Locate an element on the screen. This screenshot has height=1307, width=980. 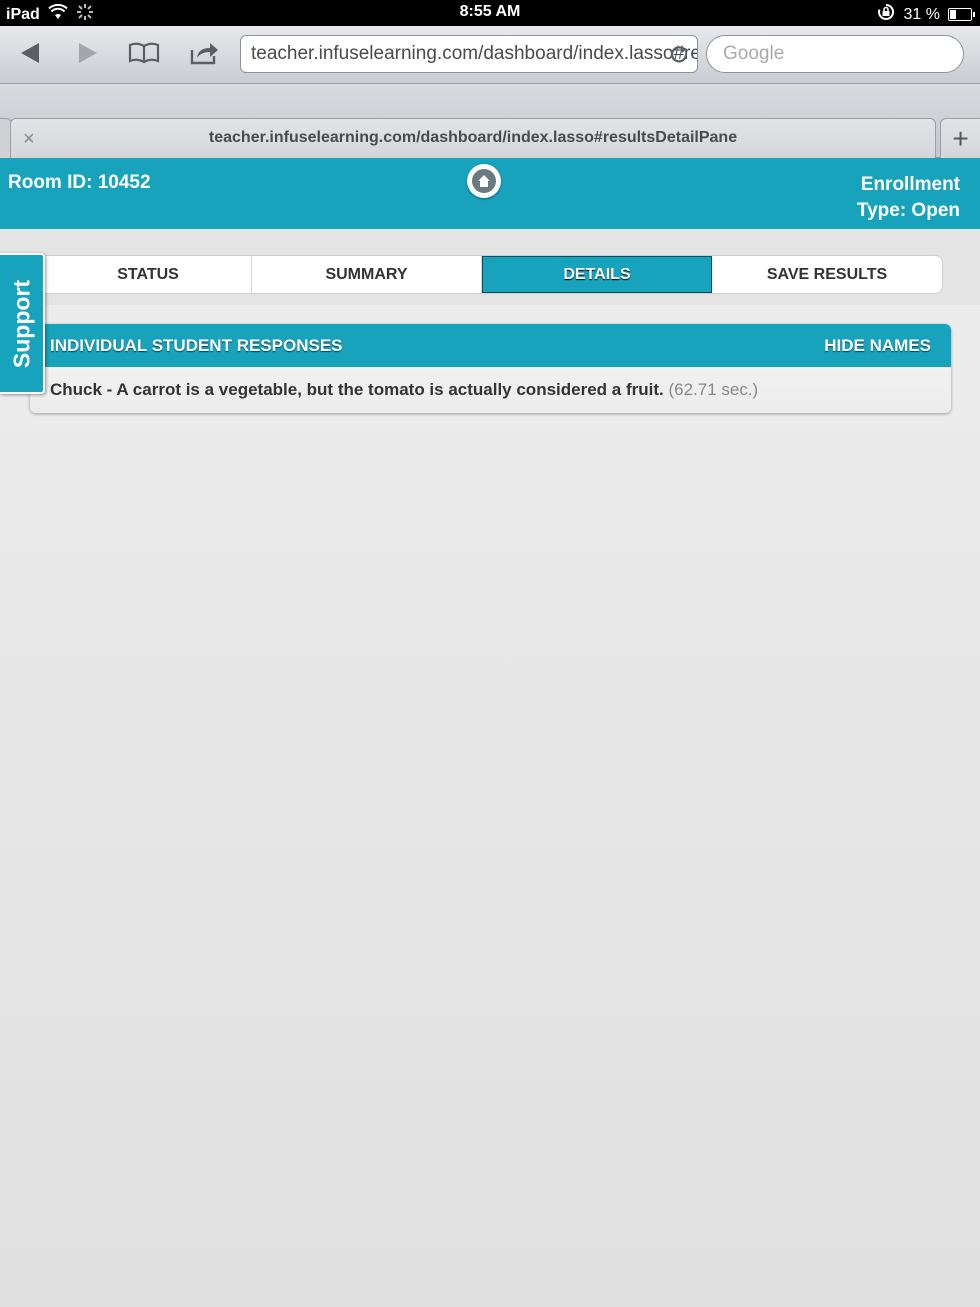
support-label: Support is located at coordinates (21, 323).